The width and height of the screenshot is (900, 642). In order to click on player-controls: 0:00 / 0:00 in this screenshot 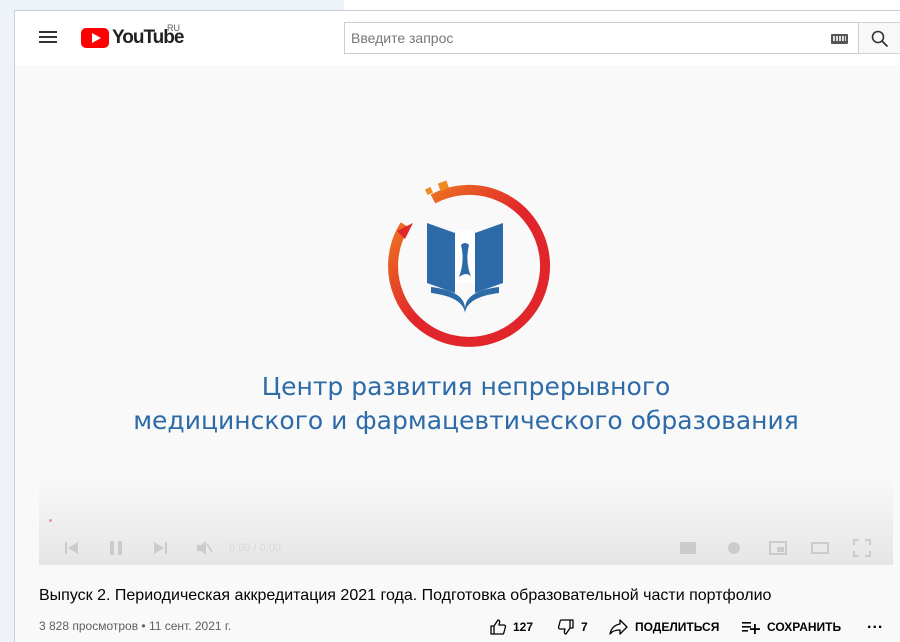, I will do `click(466, 548)`.